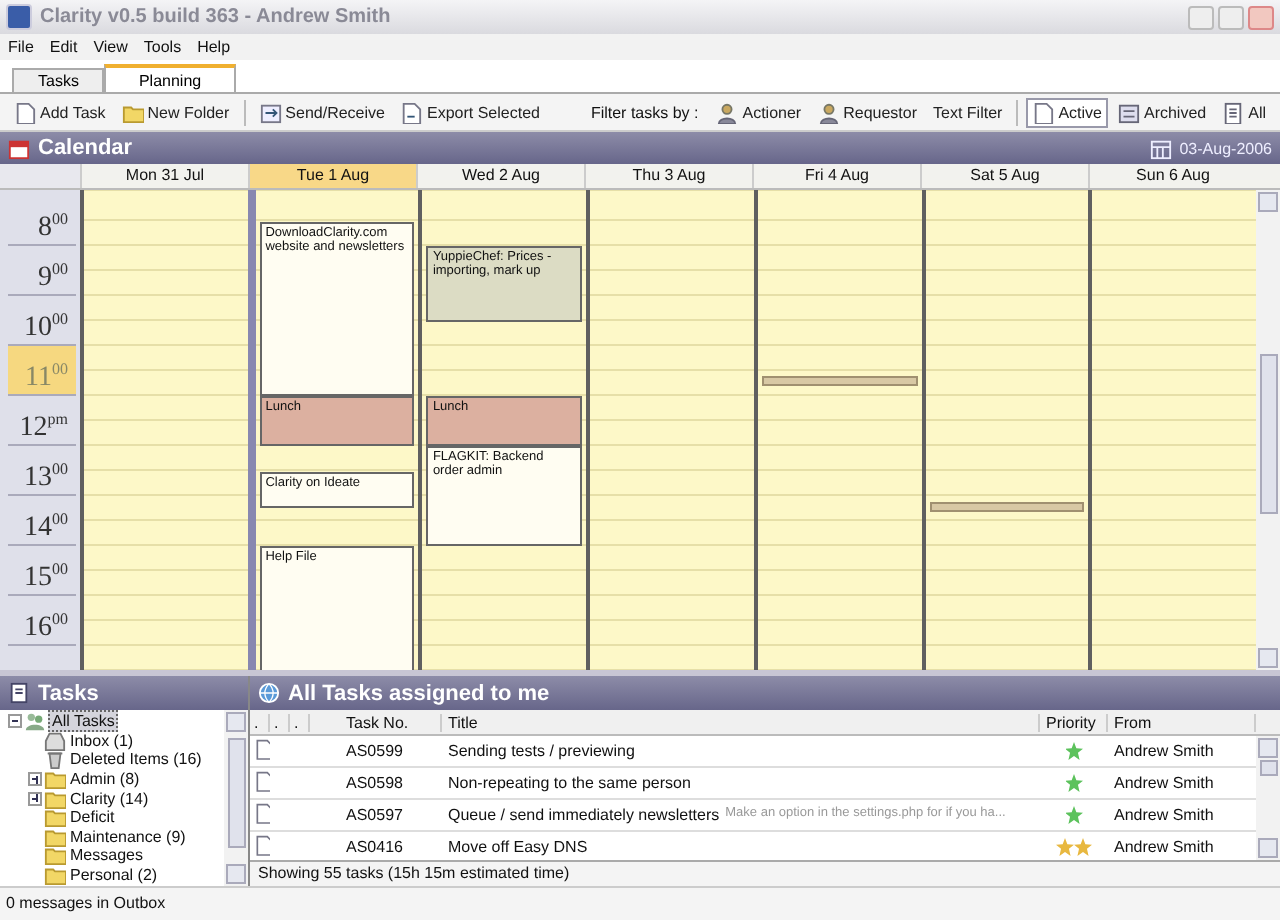 The width and height of the screenshot is (1280, 920). Describe the element at coordinates (110, 47) in the screenshot. I see `menu-item: View` at that location.